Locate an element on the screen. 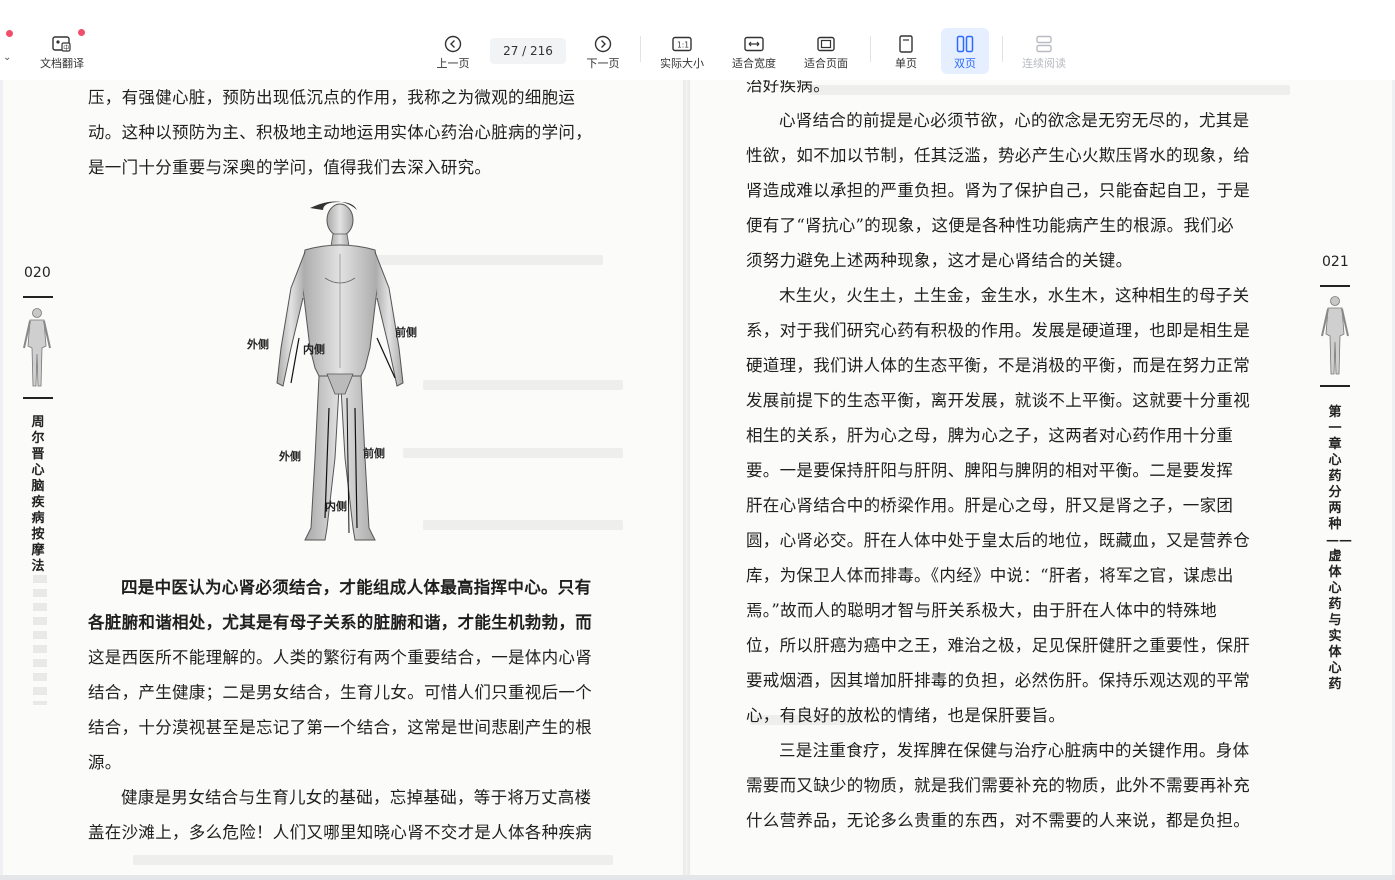 This screenshot has width=1395, height=880. actual-size-button: 1:1 实际大小 is located at coordinates (682, 51).